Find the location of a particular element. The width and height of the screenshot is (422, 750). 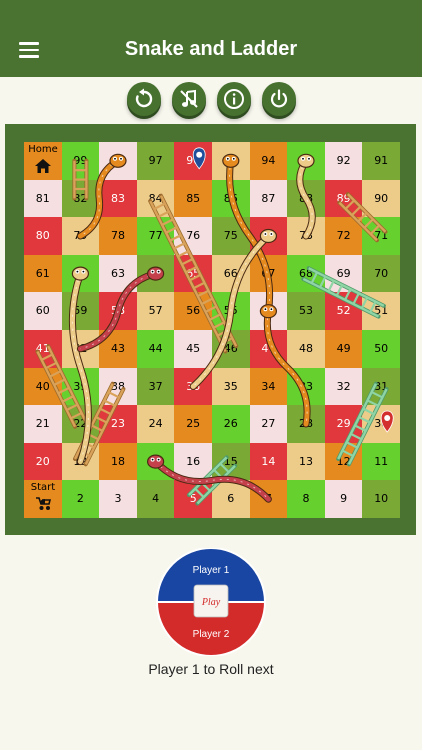

board-cell-10: 10 is located at coordinates (381, 499).